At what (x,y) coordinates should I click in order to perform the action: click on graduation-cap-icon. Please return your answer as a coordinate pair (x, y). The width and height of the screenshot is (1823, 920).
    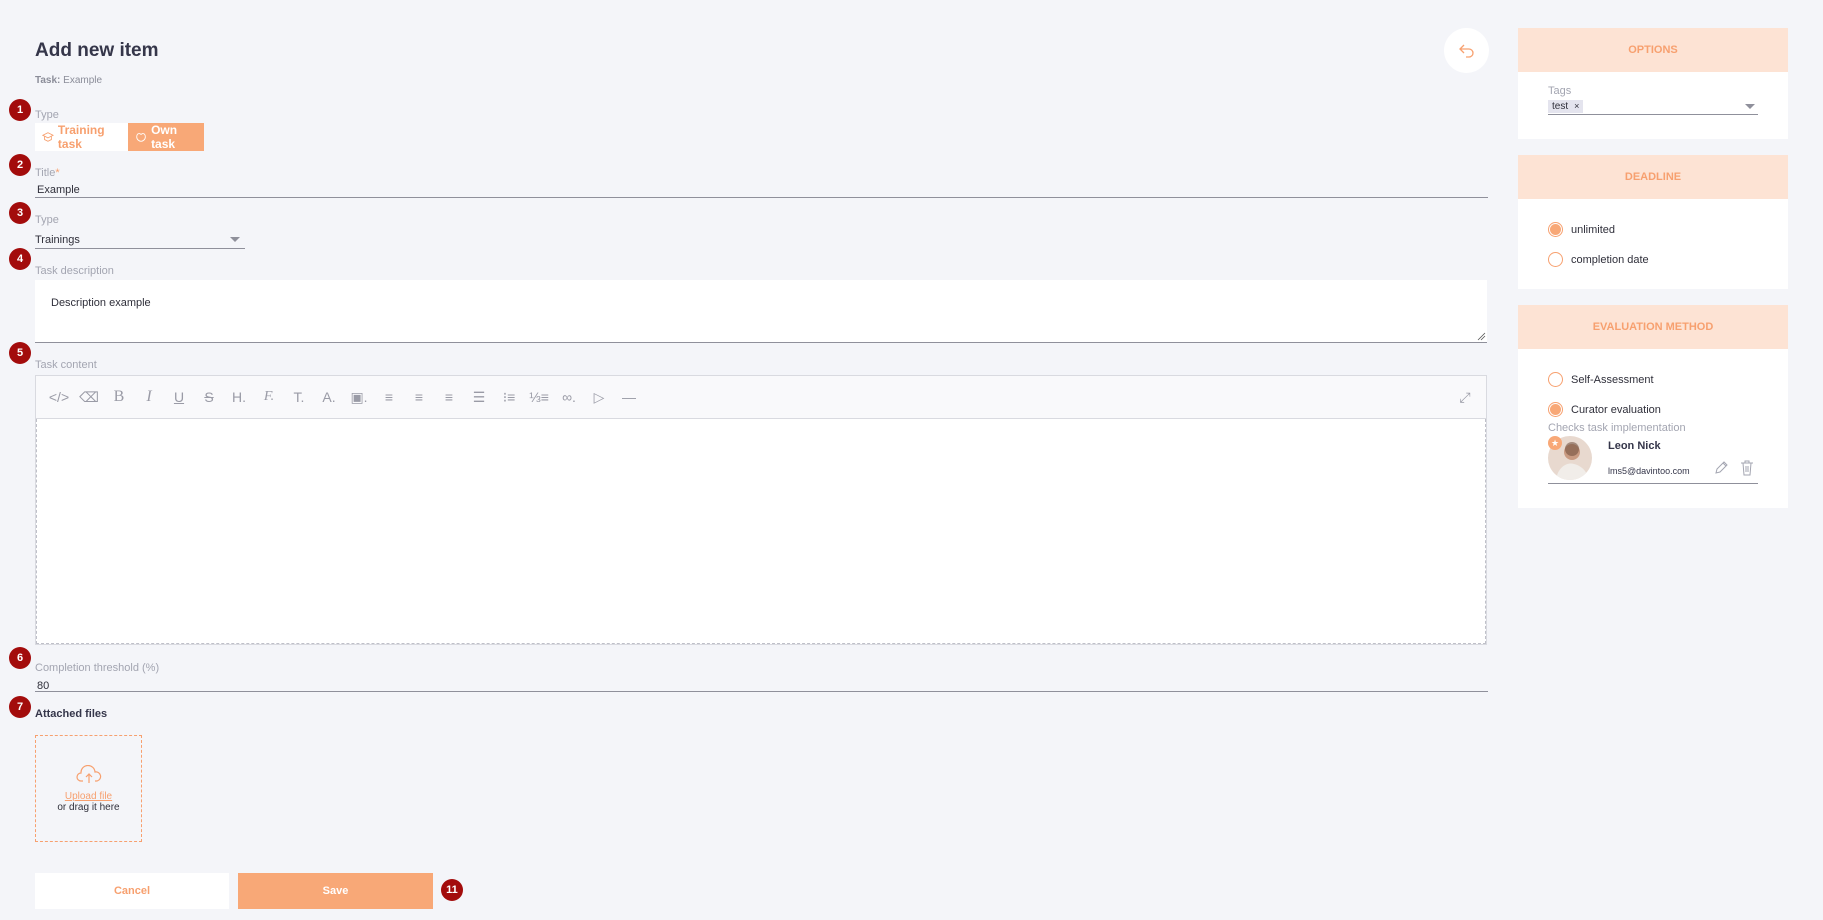
    Looking at the image, I should click on (48, 137).